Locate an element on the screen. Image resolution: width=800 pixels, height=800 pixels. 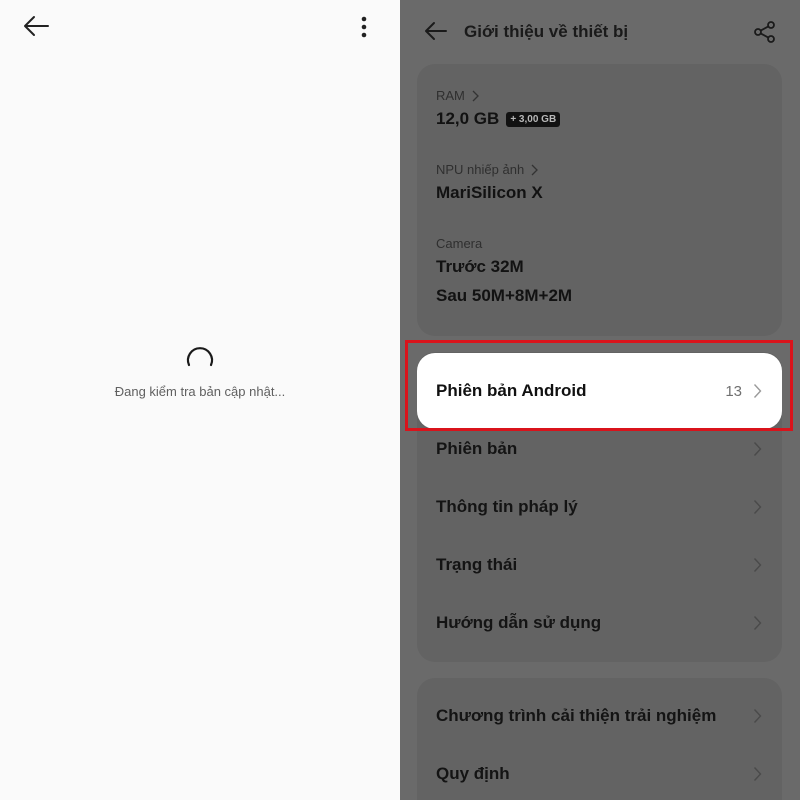
spec-label: Camera is located at coordinates (459, 243).